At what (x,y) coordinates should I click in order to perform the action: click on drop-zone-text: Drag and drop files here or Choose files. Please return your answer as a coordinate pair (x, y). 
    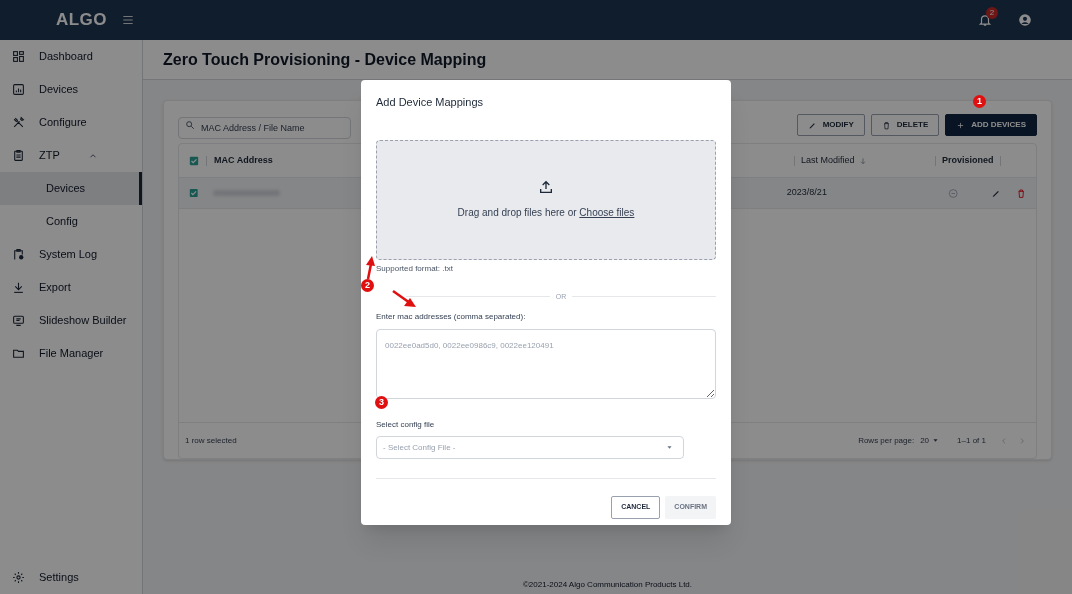
    Looking at the image, I should click on (546, 213).